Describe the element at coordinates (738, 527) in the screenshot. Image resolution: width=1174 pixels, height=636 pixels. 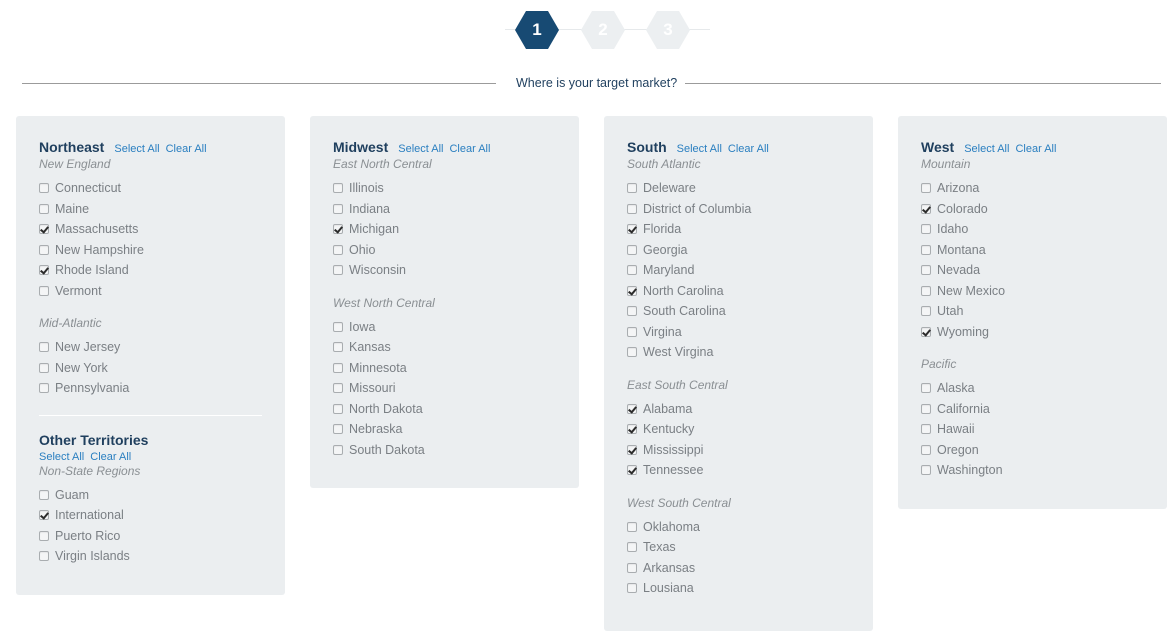
I see `state-option-oklahoma: Oklahoma` at that location.